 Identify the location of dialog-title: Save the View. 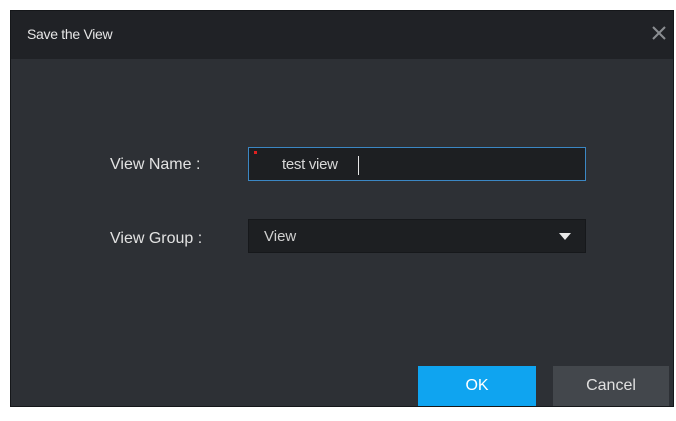
(70, 34).